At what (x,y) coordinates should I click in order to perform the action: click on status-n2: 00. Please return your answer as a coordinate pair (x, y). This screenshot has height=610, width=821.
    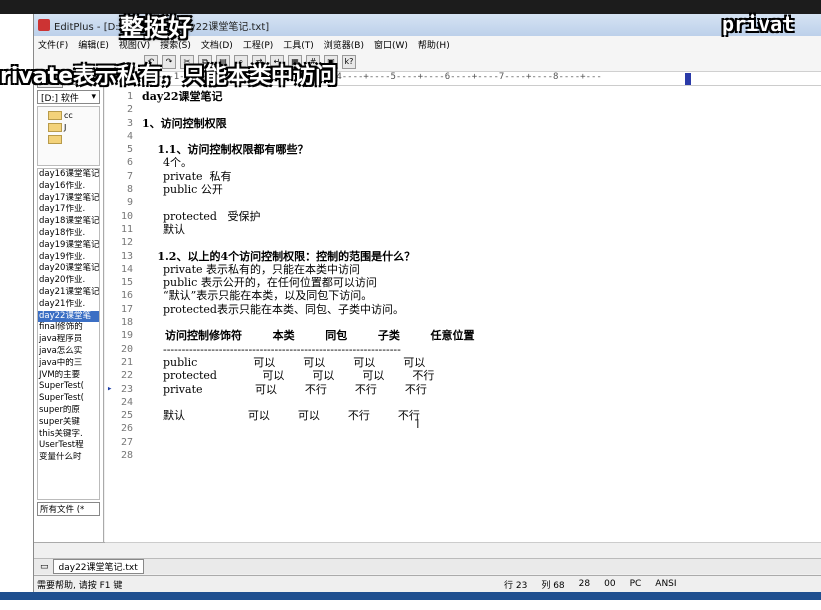
    Looking at the image, I should click on (610, 584).